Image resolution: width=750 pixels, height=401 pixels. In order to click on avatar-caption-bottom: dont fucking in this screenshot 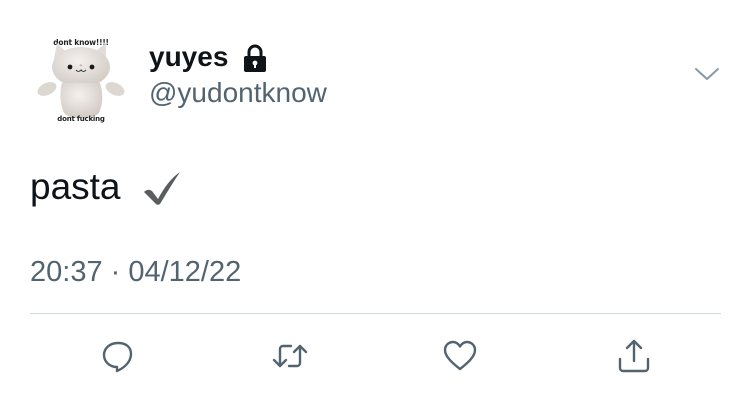, I will do `click(81, 119)`.